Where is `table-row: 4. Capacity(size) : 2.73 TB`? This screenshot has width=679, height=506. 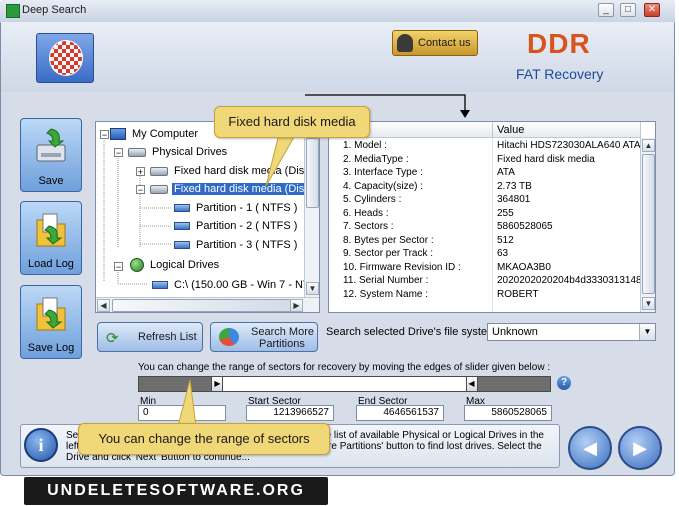
table-row: 4. Capacity(size) : 2.73 TB is located at coordinates (484, 187).